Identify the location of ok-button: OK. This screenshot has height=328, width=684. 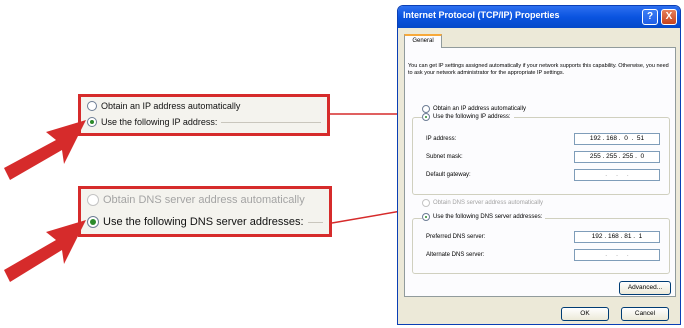
(585, 314).